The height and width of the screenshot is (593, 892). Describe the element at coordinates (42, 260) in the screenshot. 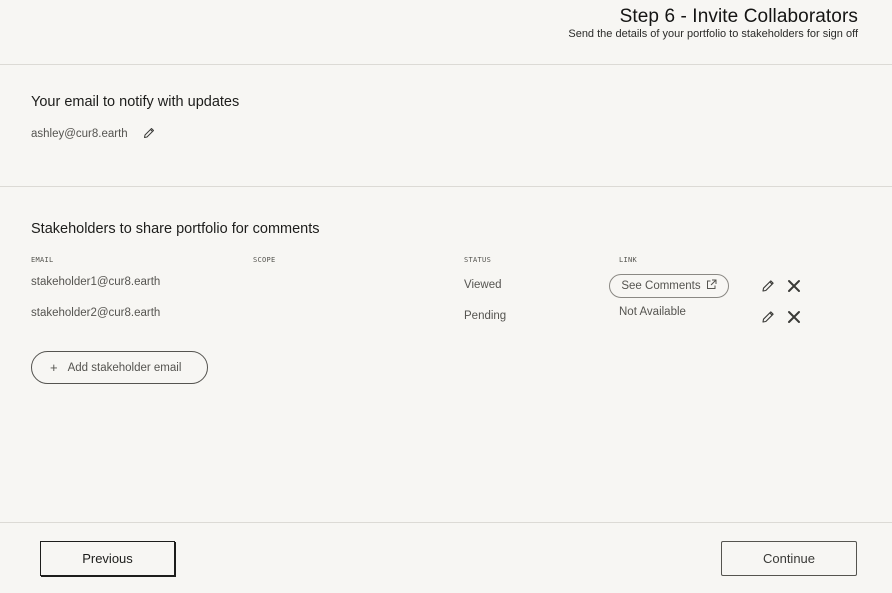

I see `column-header-email: EMAIL` at that location.